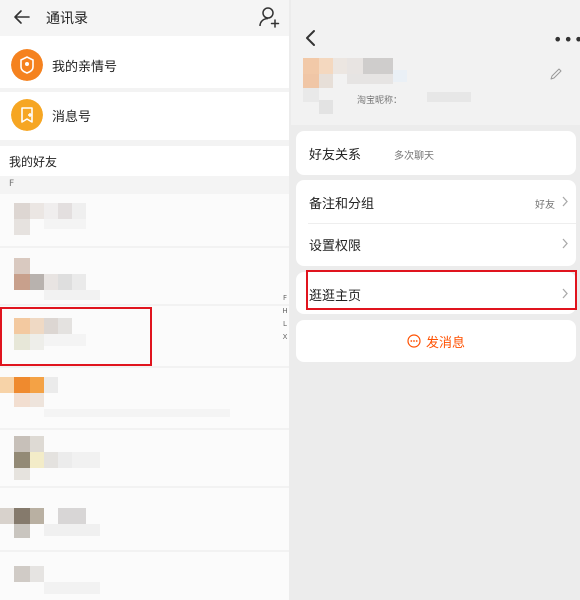  I want to click on index-letter: F, so click(285, 300).